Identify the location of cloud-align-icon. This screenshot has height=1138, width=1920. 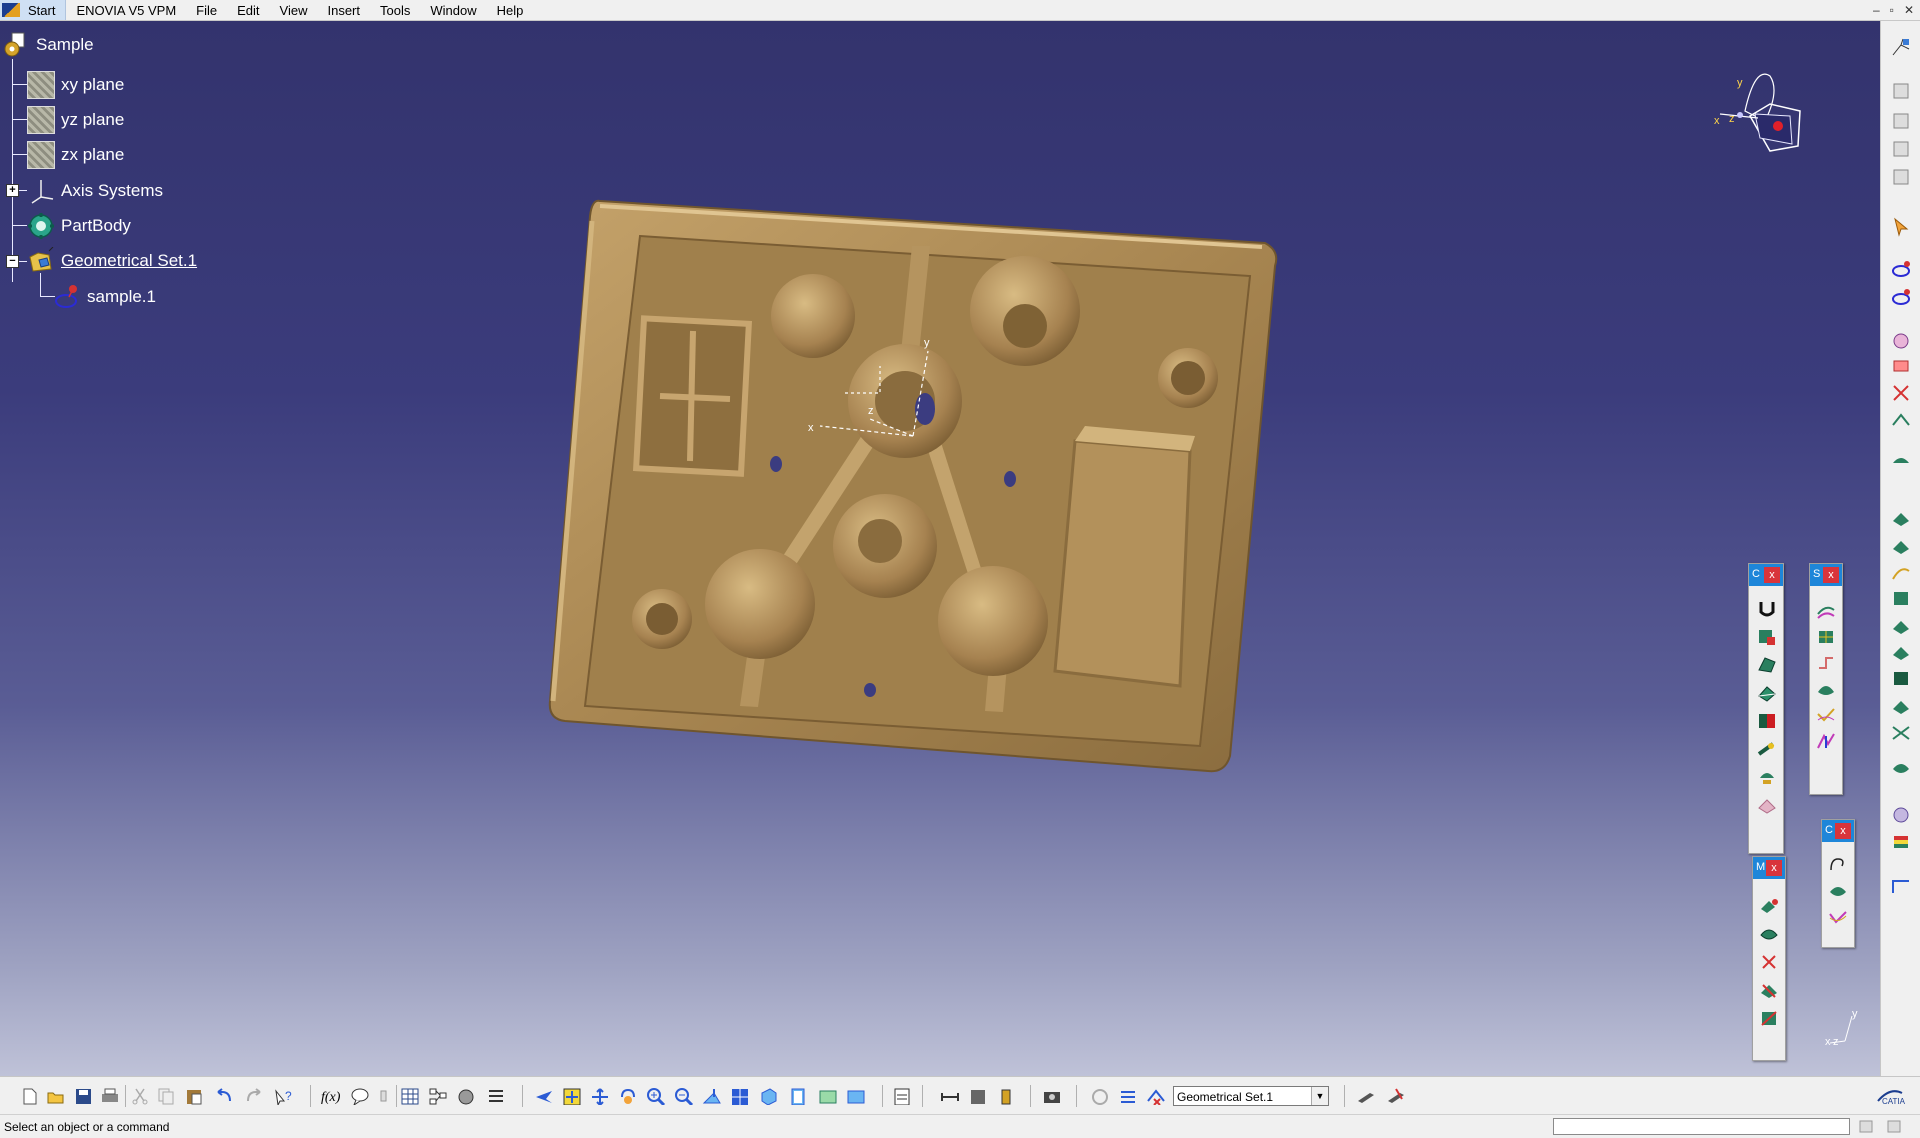
(1902, 421).